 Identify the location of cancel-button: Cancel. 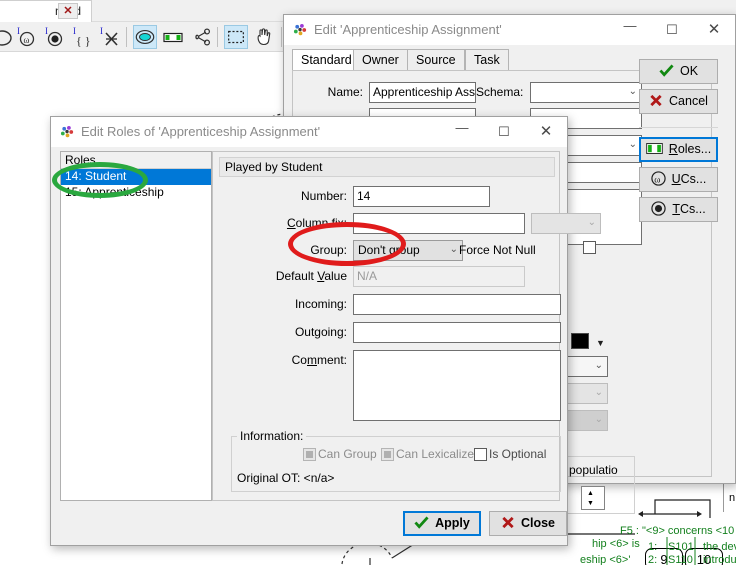
(678, 101).